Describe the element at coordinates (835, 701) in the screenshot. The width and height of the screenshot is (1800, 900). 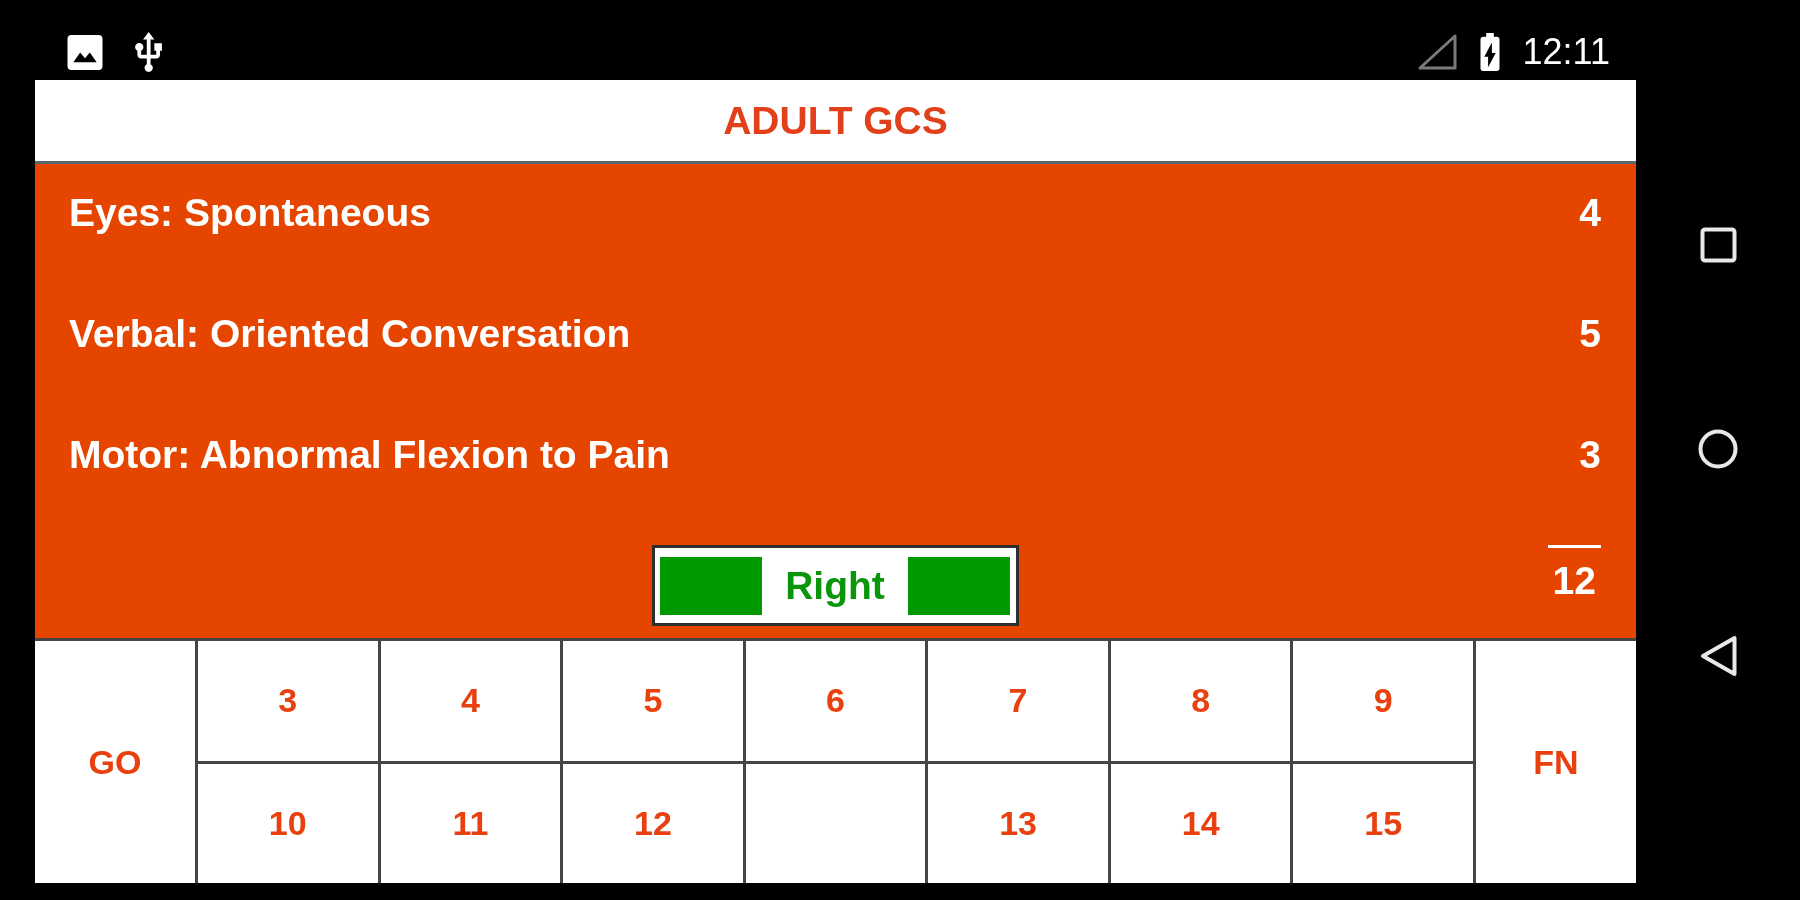
I see `number-key: 6` at that location.